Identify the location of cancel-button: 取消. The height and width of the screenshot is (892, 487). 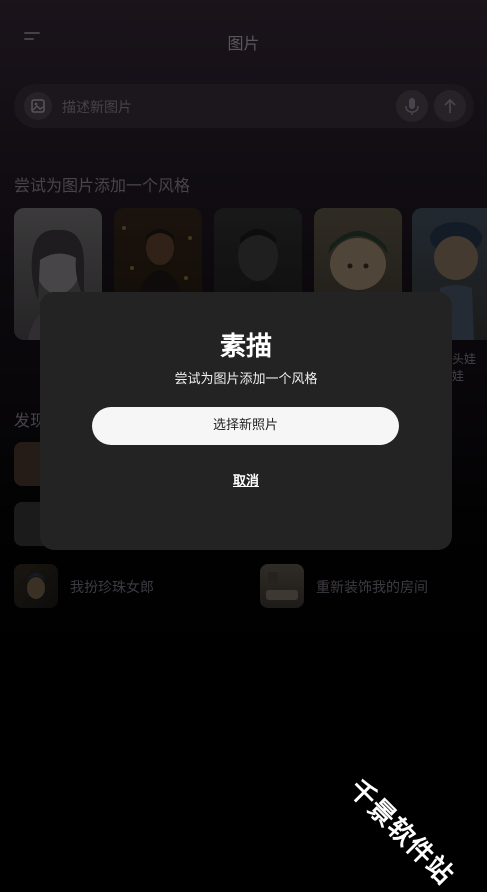
(246, 479).